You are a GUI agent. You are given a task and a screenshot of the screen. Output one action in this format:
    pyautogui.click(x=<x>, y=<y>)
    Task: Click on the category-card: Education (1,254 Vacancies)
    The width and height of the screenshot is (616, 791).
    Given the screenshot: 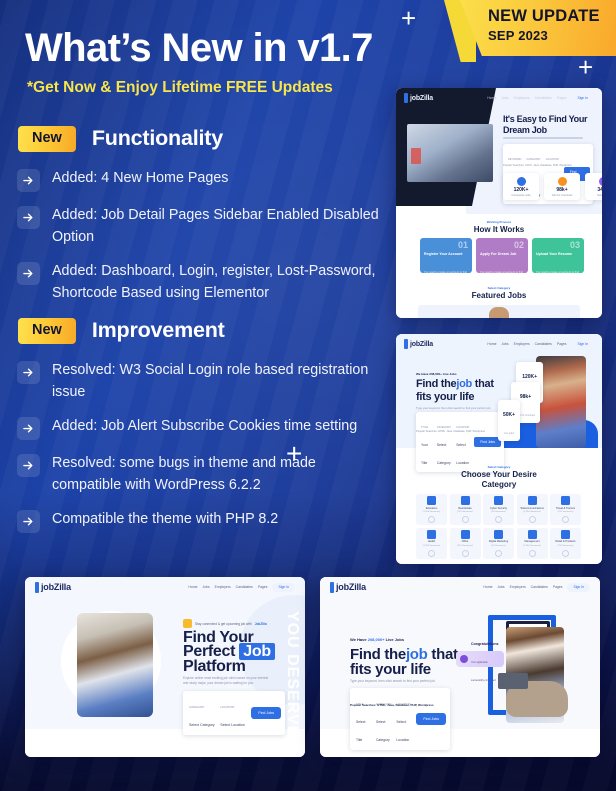 What is the action you would take?
    pyautogui.click(x=431, y=509)
    